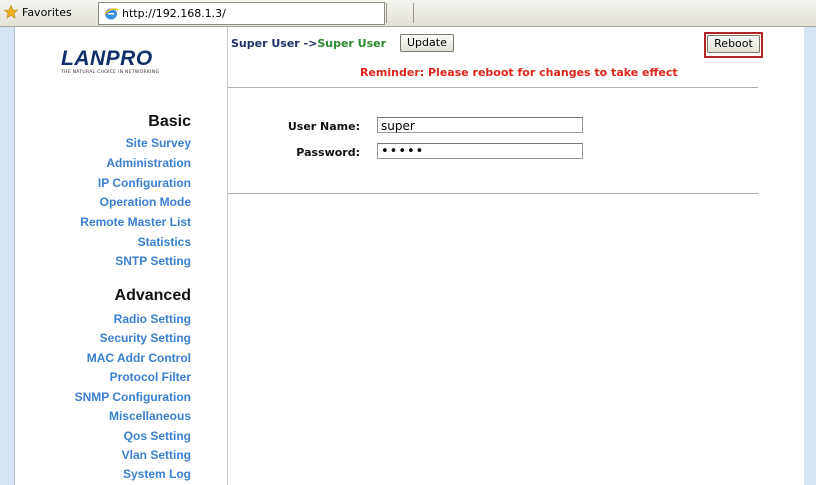  I want to click on ie-page-icon, so click(111, 13).